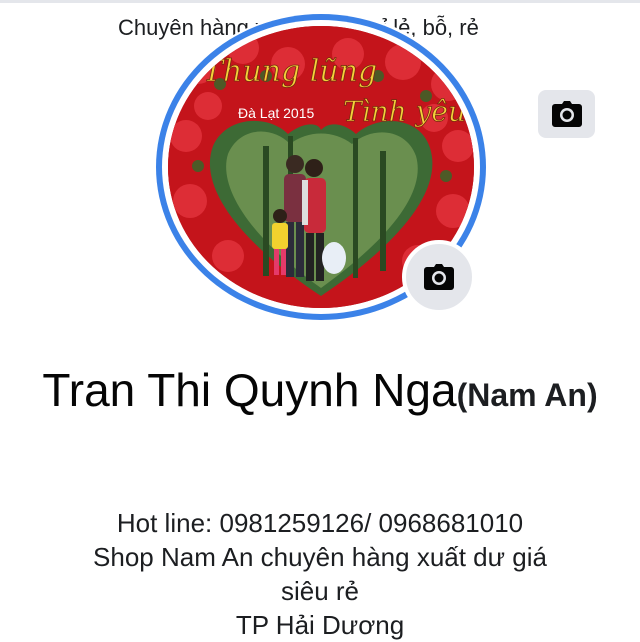 This screenshot has height=642, width=640. I want to click on sign-text-2: Đà Lạt 2015, so click(276, 113).